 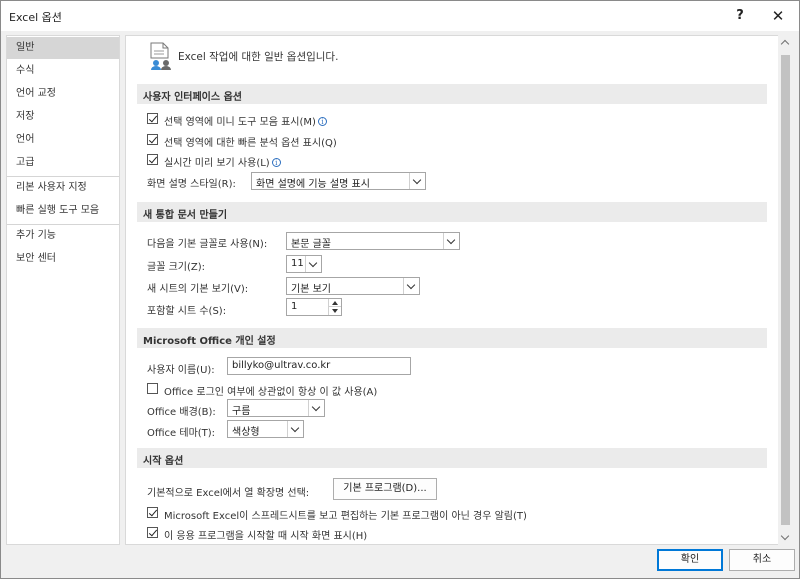 What do you see at coordinates (690, 560) in the screenshot?
I see `ok-button: 확인` at bounding box center [690, 560].